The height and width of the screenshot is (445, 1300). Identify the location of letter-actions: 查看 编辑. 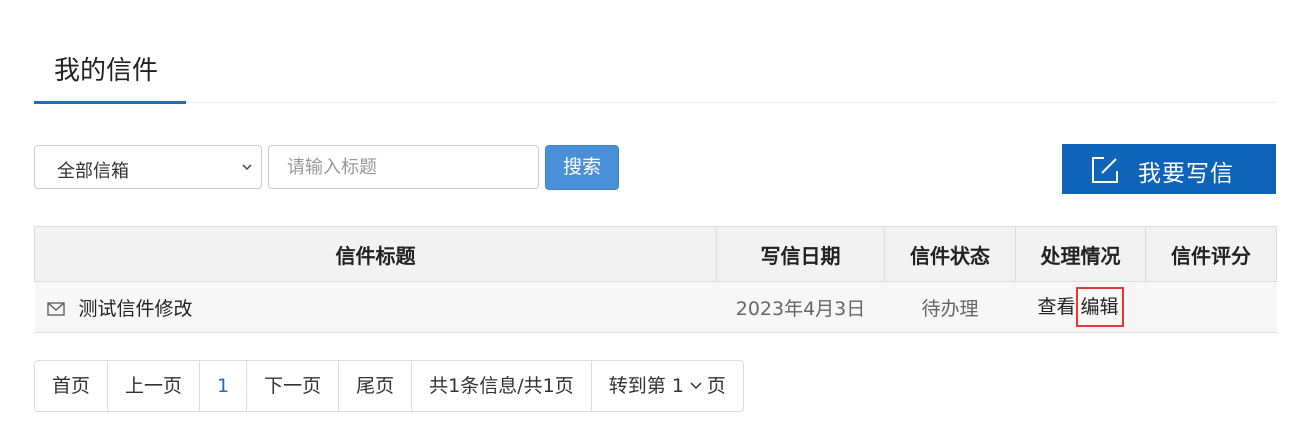
(1080, 307).